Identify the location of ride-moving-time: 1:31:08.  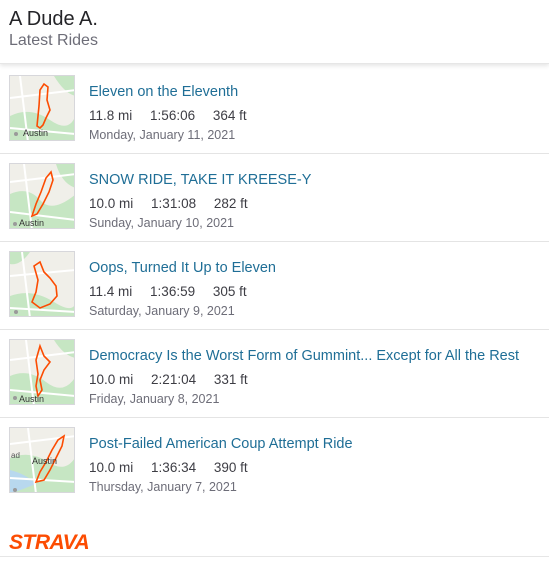
(174, 203).